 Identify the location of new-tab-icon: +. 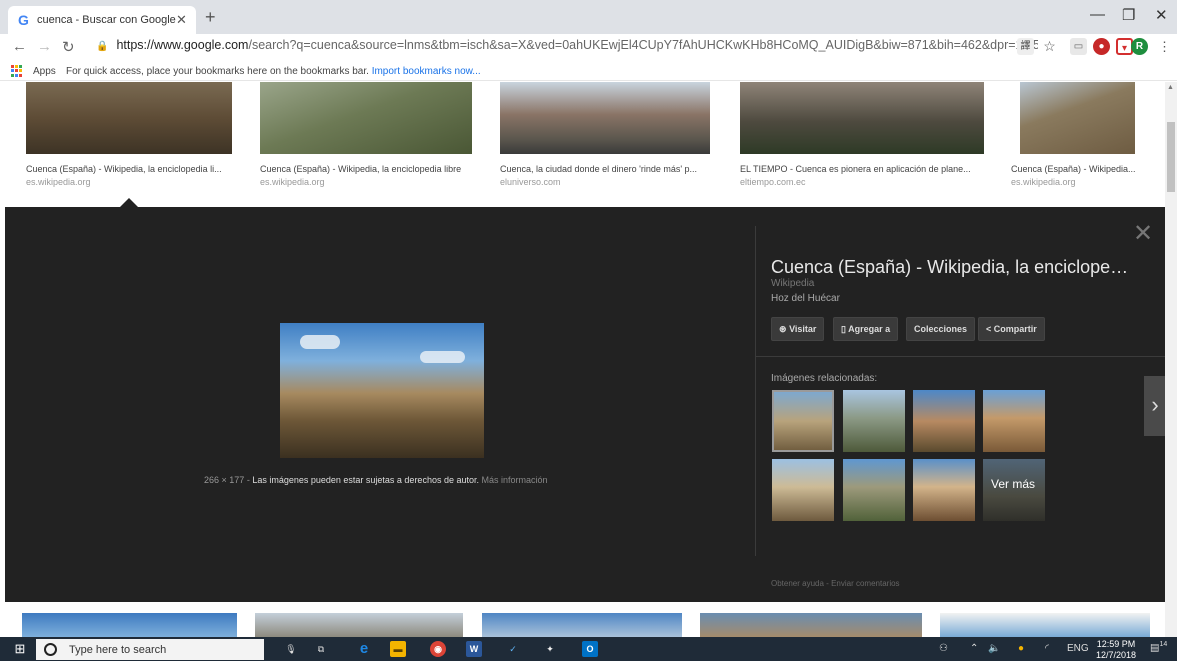
(210, 17).